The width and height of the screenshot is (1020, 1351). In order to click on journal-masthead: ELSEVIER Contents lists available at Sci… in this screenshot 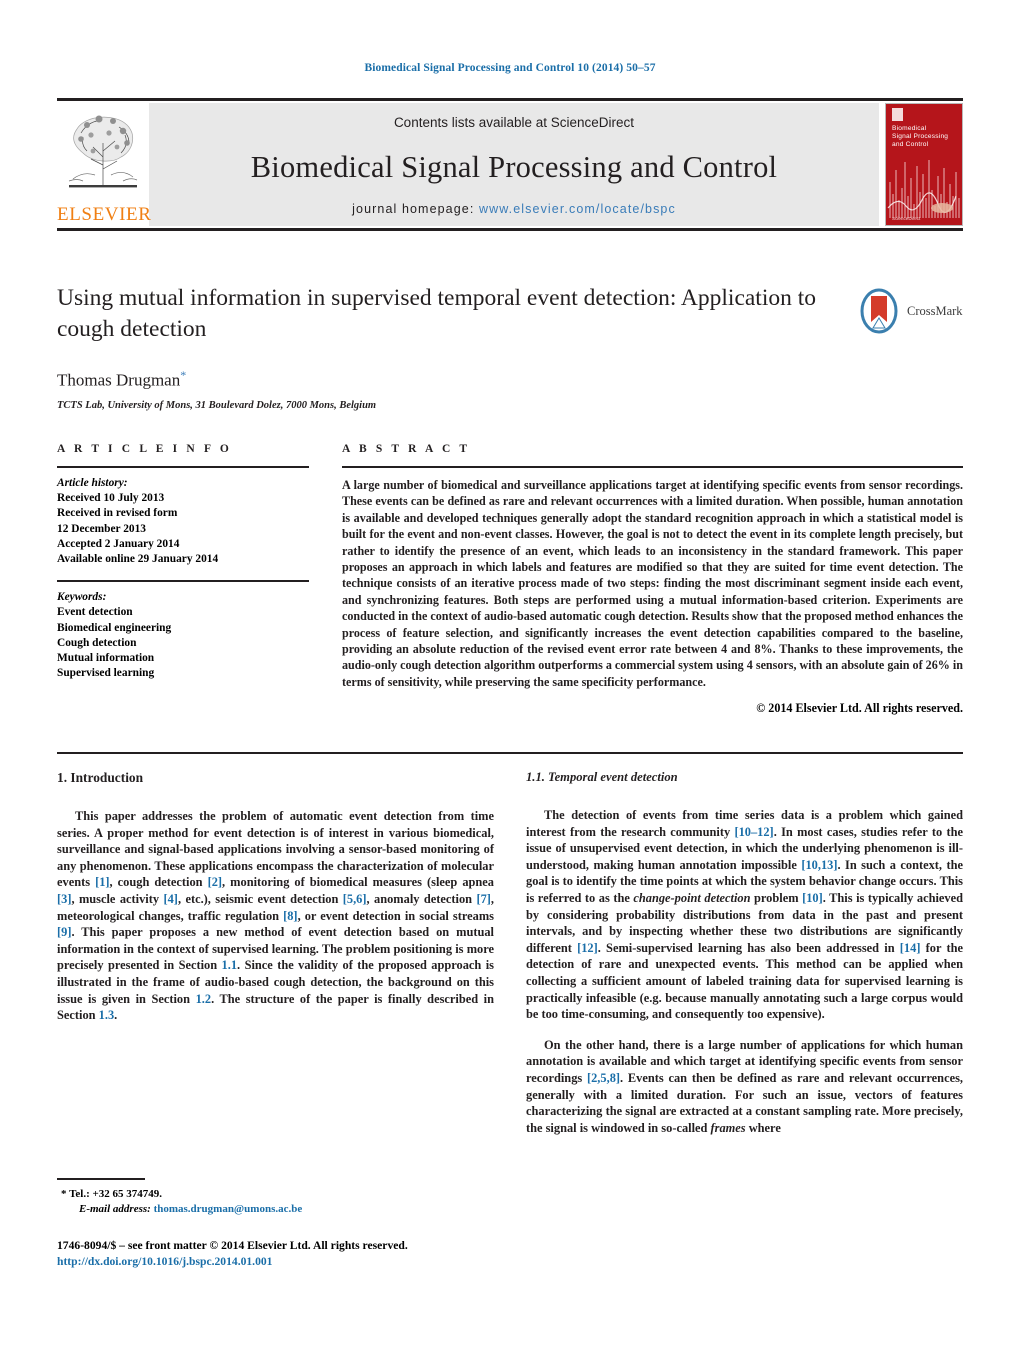, I will do `click(510, 164)`.